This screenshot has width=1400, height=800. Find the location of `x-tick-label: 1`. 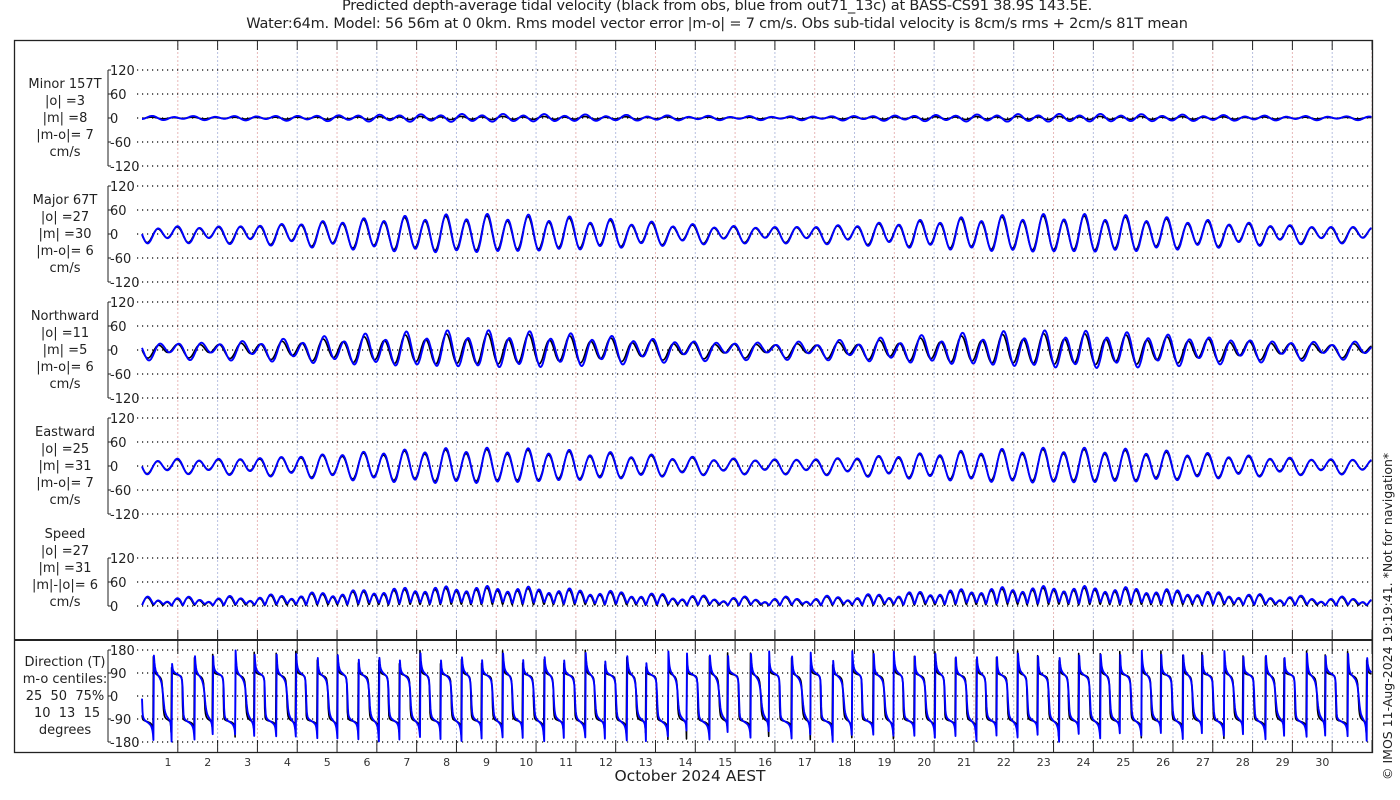

x-tick-label: 1 is located at coordinates (168, 762).